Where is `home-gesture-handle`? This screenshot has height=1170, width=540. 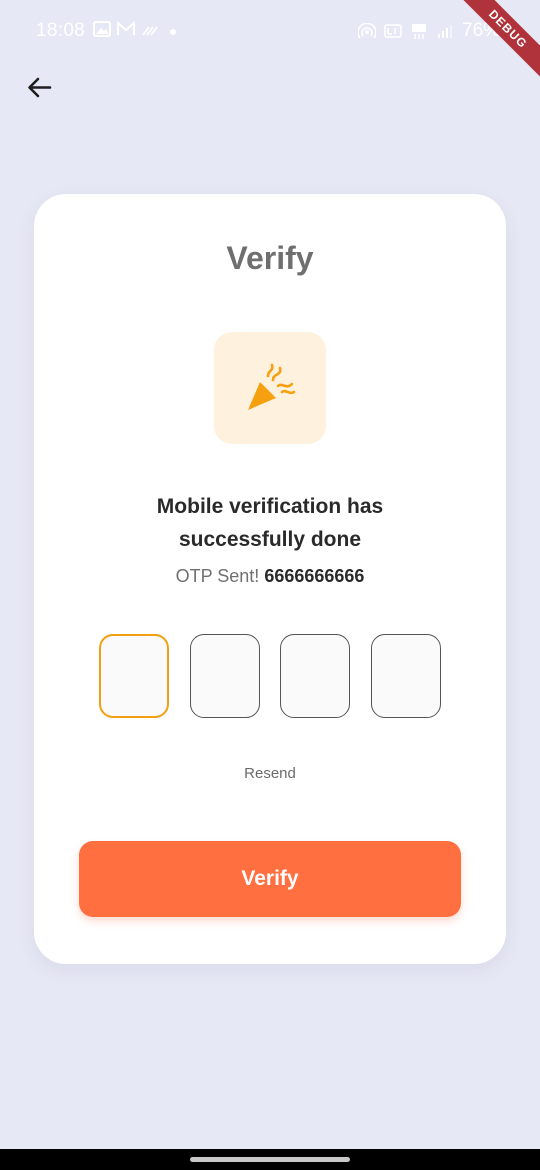 home-gesture-handle is located at coordinates (270, 1159).